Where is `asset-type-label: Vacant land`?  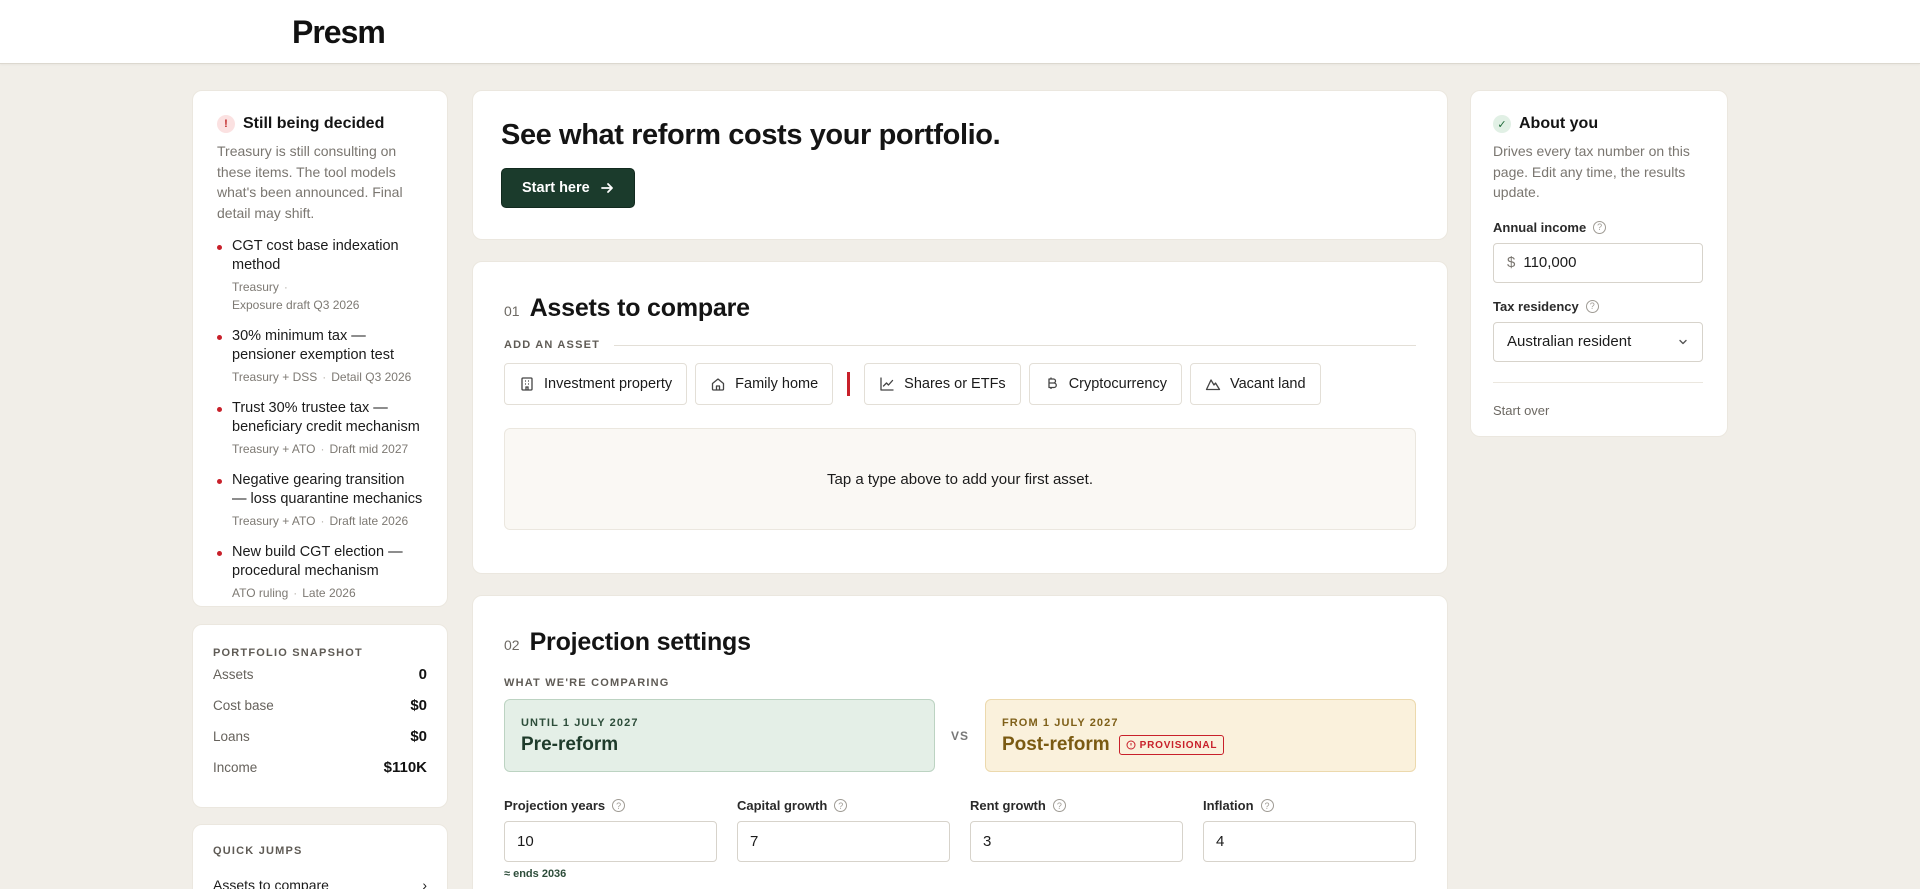
asset-type-label: Vacant land is located at coordinates (1268, 384).